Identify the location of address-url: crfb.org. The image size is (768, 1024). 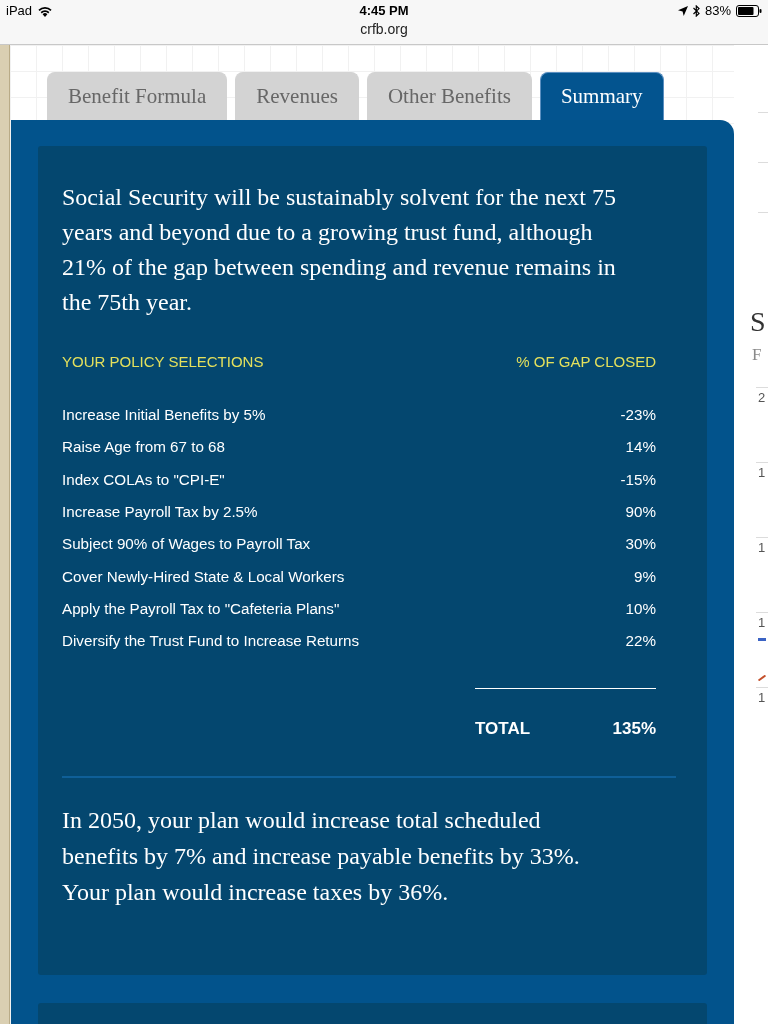
(384, 29).